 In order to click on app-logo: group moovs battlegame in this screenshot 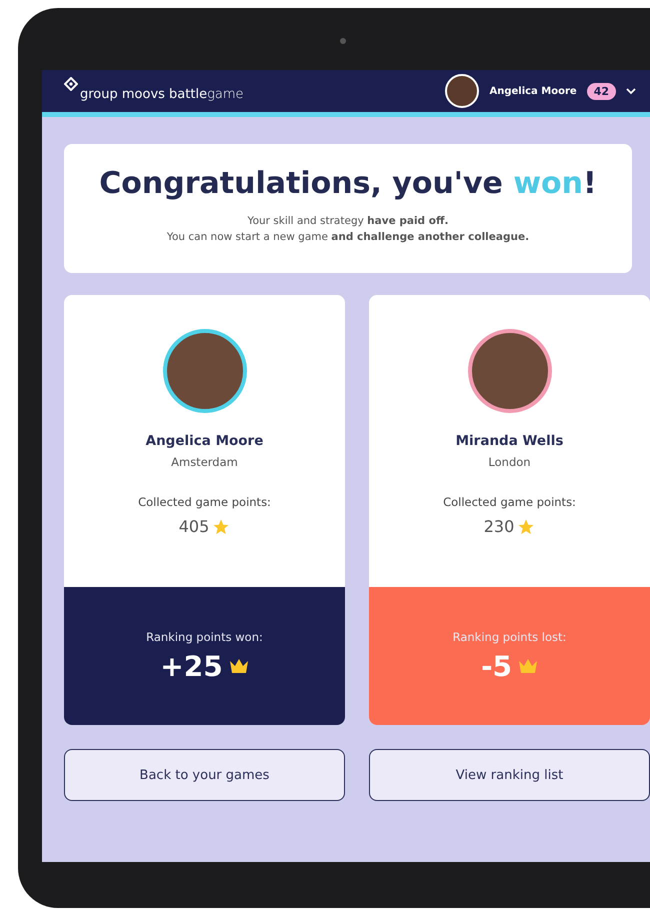, I will do `click(162, 94)`.